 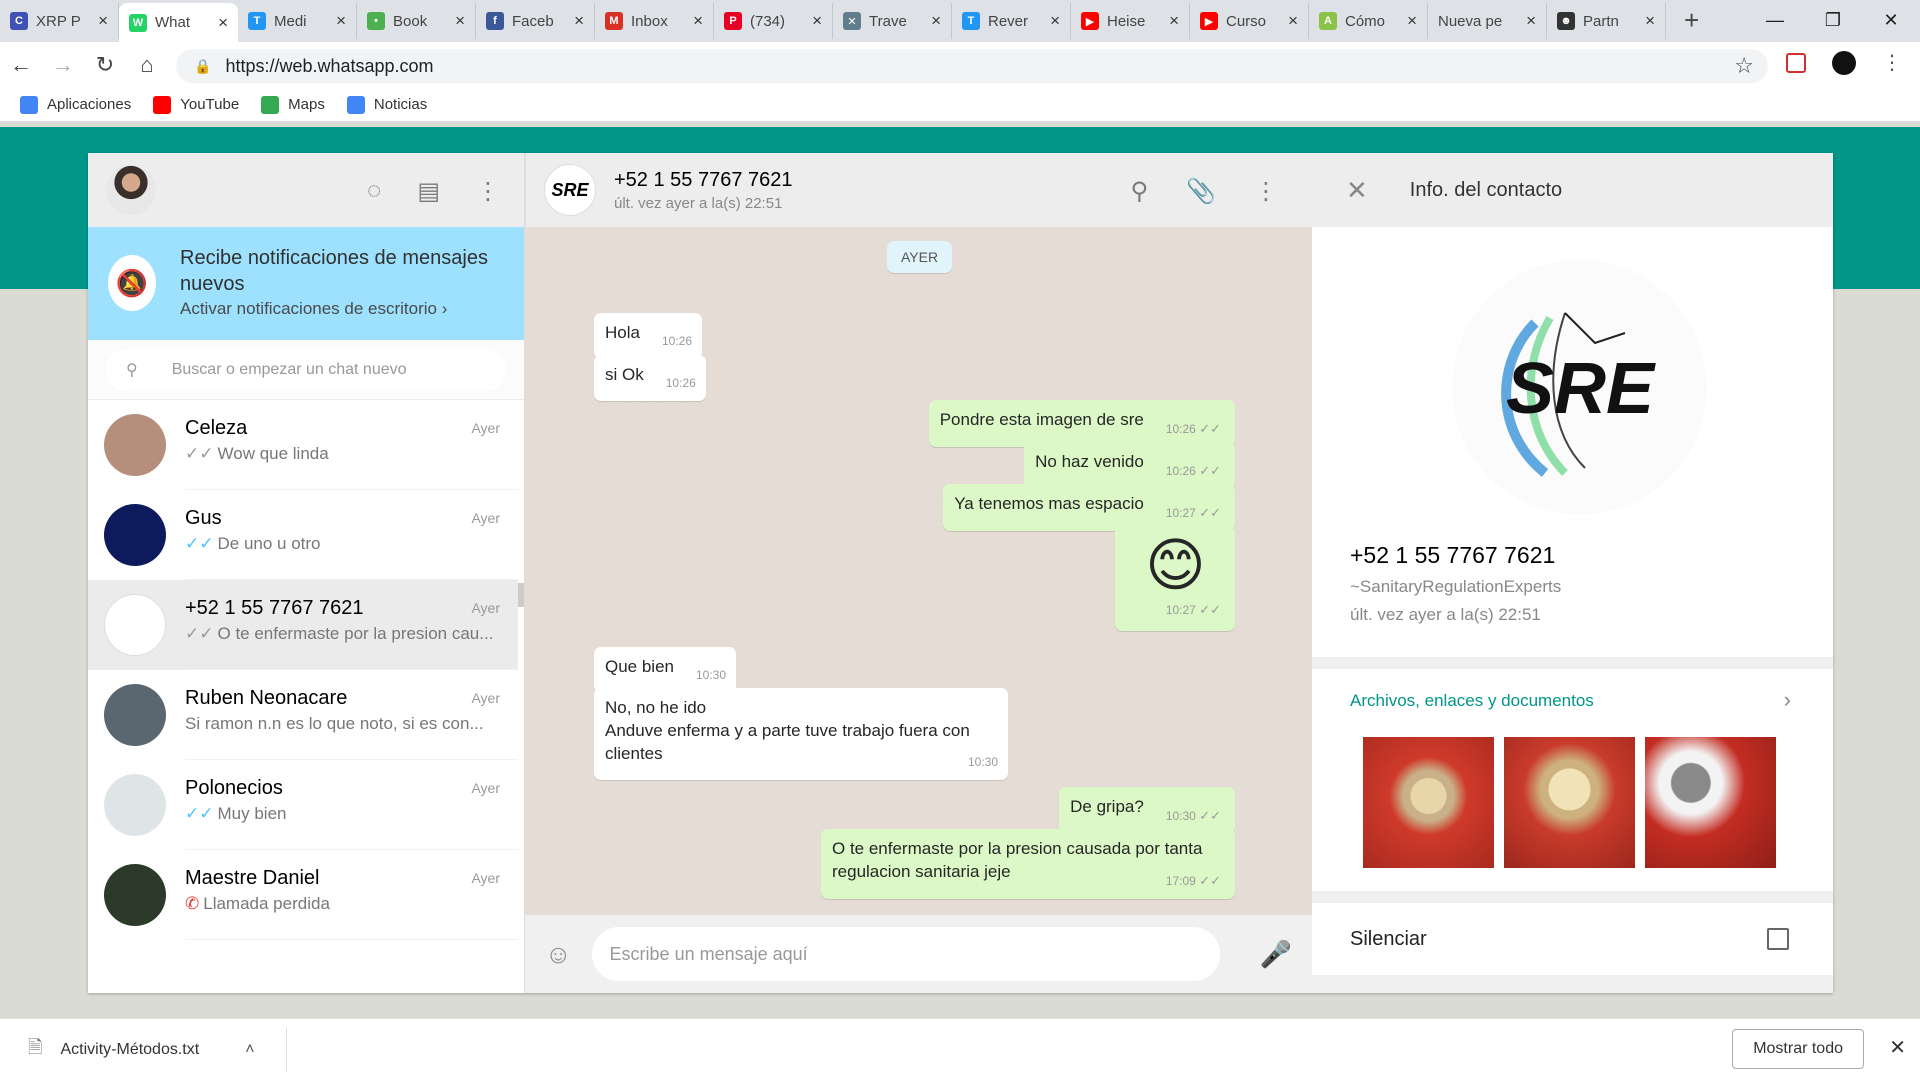 I want to click on chevron-right-icon: ›, so click(x=1787, y=700).